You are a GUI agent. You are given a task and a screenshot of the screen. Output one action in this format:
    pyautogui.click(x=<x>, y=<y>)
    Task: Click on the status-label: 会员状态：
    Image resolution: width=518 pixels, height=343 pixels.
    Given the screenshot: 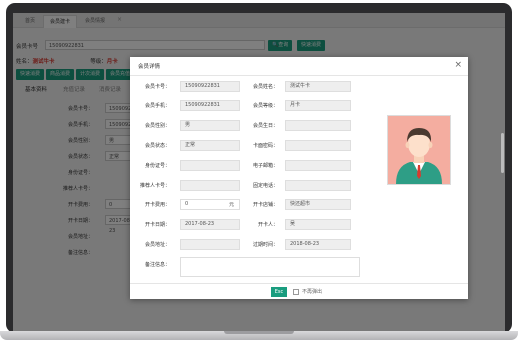 What is the action you would take?
    pyautogui.click(x=157, y=146)
    